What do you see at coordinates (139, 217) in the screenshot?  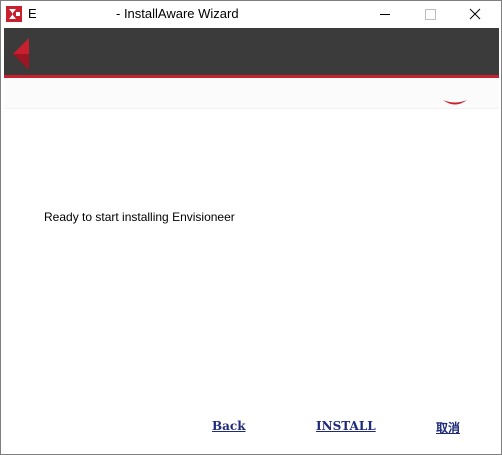 I see `status-text: Ready to start installing Envisioneer` at bounding box center [139, 217].